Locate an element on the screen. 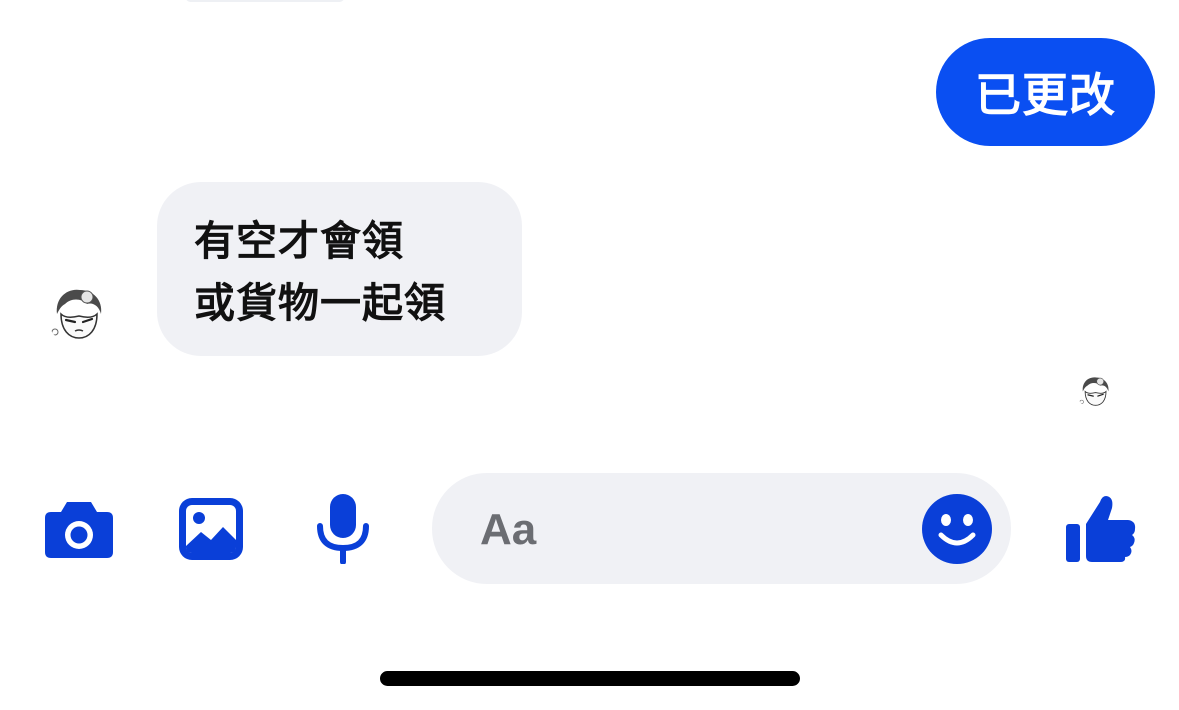  incoming-message-line-2: 或貨物一起領 is located at coordinates (320, 303).